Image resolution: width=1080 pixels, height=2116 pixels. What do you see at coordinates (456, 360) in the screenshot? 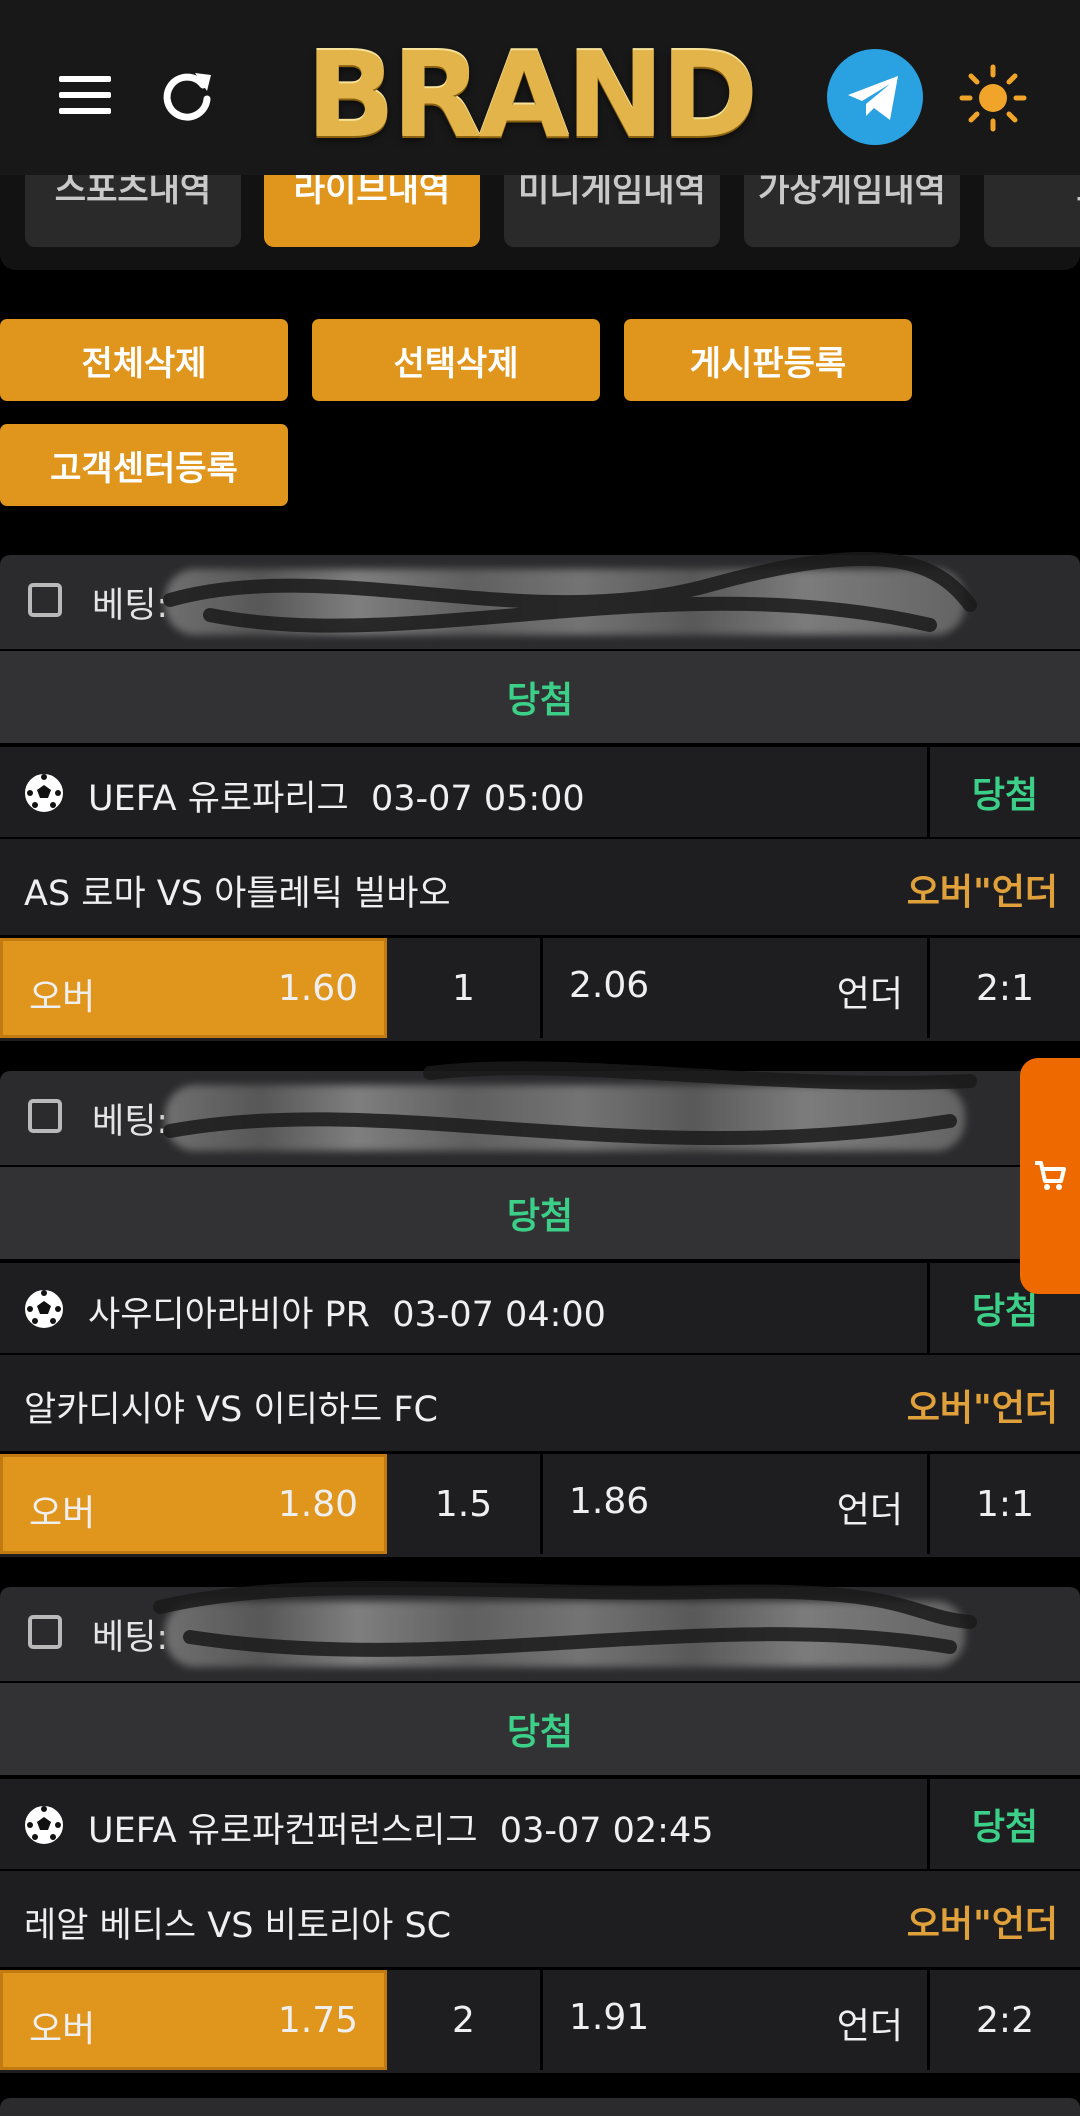
I see `delete-selected-button: 선택삭제` at bounding box center [456, 360].